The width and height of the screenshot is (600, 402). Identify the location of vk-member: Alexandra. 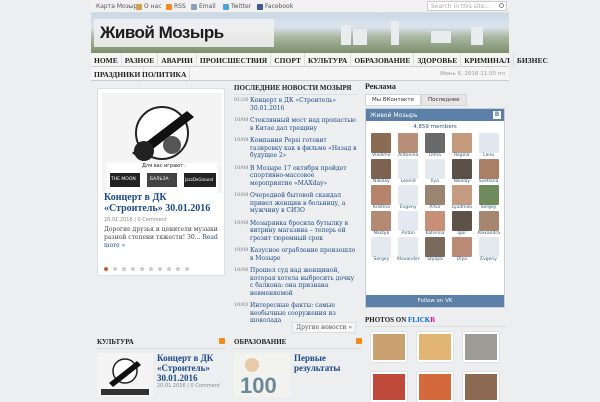
(488, 223).